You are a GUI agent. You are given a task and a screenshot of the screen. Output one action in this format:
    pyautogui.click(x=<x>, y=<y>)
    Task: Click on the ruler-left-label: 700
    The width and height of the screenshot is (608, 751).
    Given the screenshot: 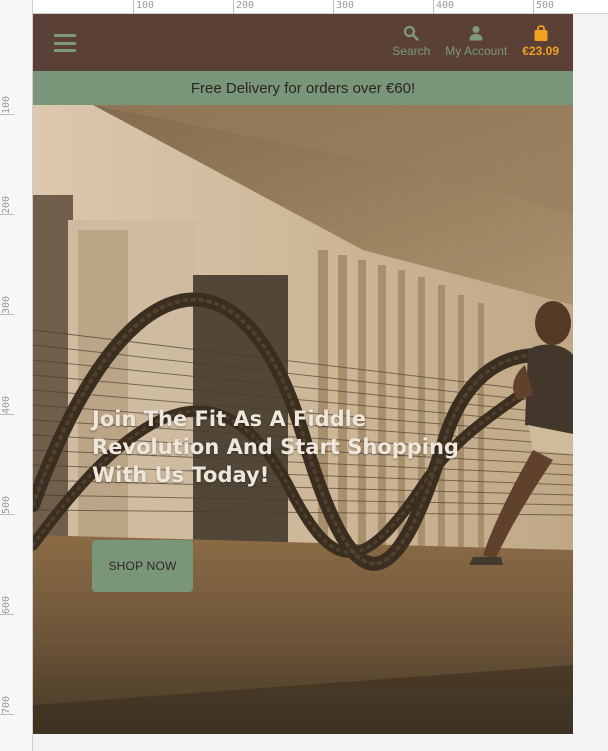 What is the action you would take?
    pyautogui.click(x=6, y=704)
    